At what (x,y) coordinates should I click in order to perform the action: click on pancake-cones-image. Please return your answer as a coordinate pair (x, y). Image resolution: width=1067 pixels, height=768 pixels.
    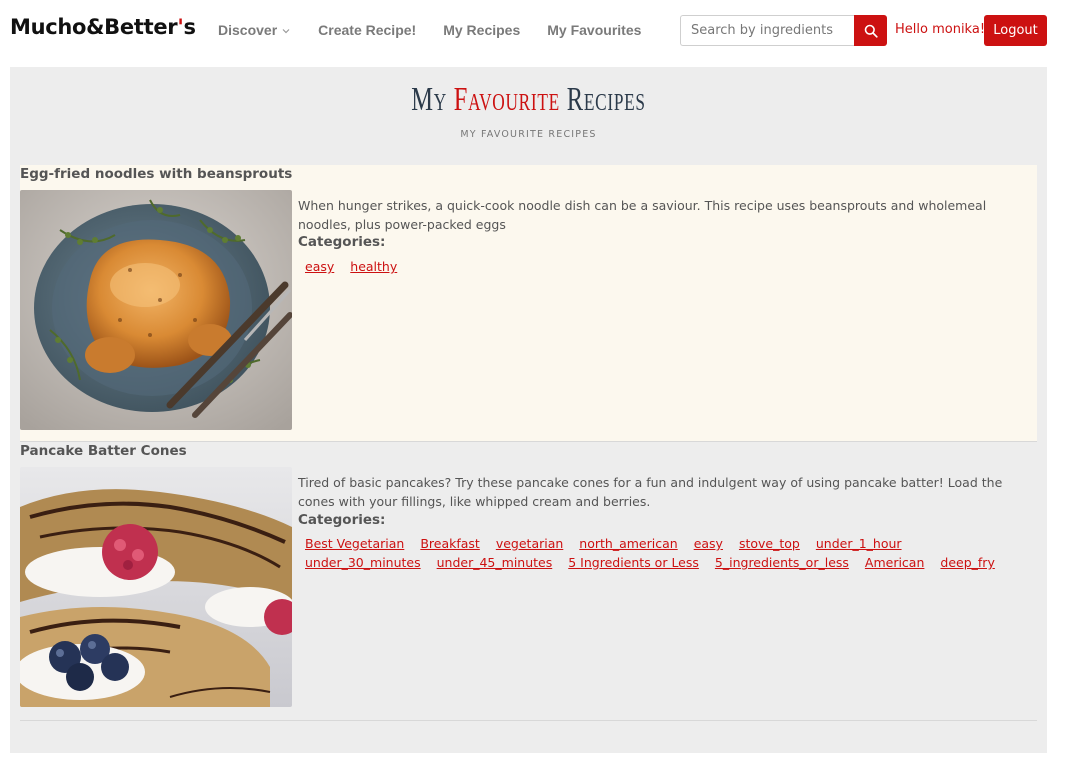
    Looking at the image, I should click on (156, 587).